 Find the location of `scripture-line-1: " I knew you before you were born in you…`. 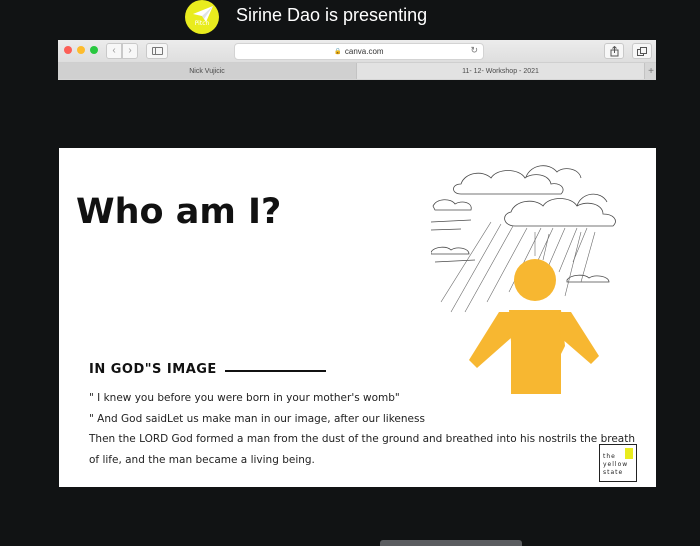

scripture-line-1: " I knew you before you were born in you… is located at coordinates (244, 398).